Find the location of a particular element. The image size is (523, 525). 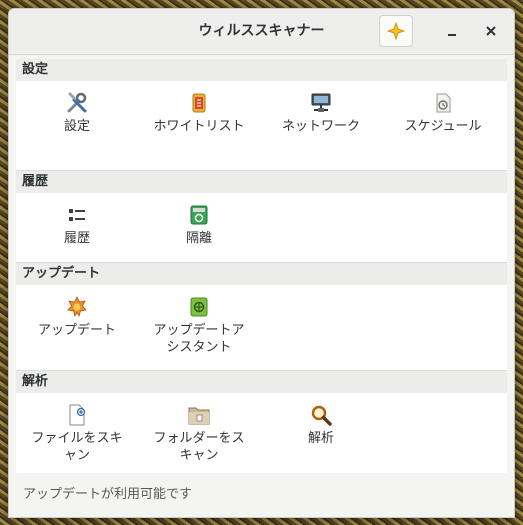

section-title-settings: 設定 is located at coordinates (261, 70).